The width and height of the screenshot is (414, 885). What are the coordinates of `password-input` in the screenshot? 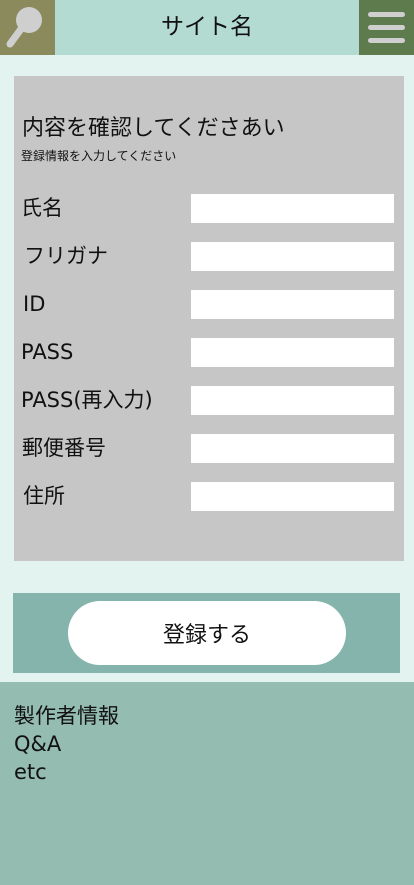 It's located at (292, 352).